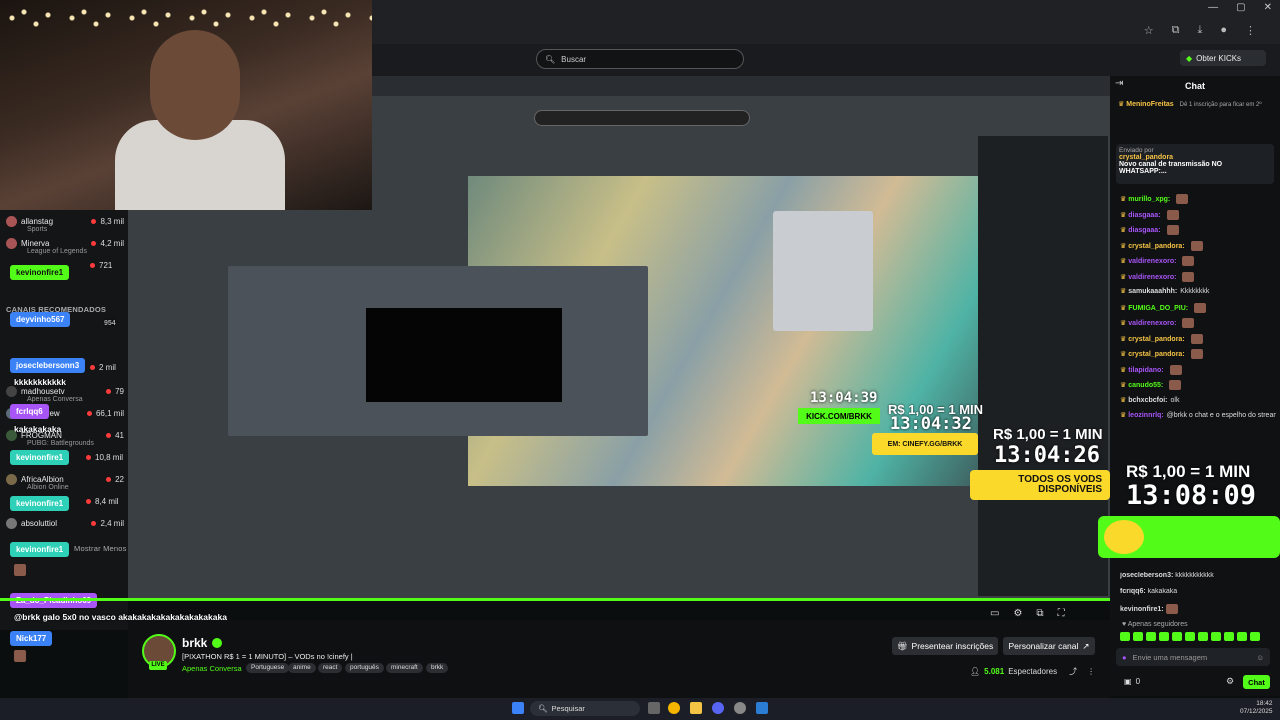  What do you see at coordinates (404, 668) in the screenshot?
I see `tag-chip: minecraft` at bounding box center [404, 668].